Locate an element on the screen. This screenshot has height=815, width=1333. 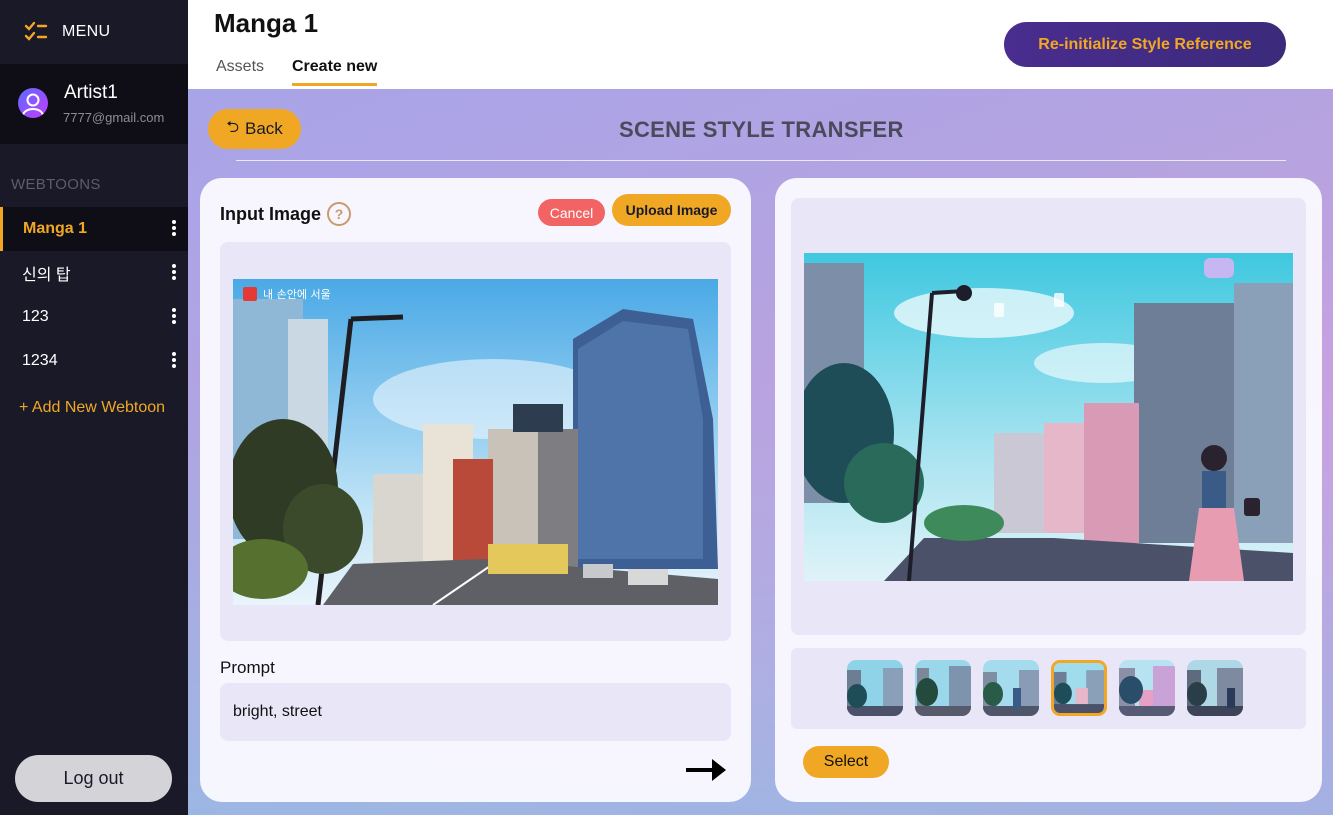
tab-assets: Assets is located at coordinates (240, 71).